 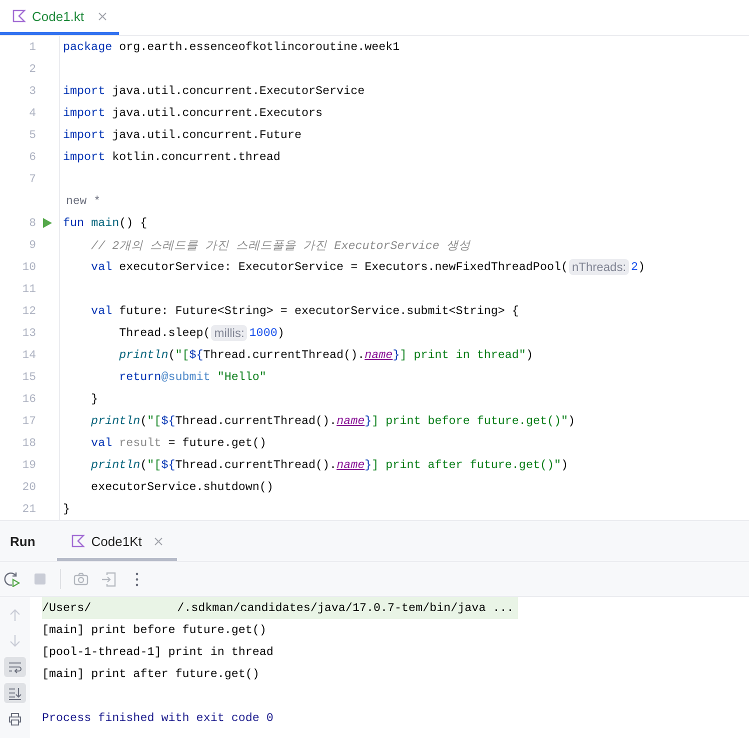 I want to click on line-number: 16, so click(x=28, y=399).